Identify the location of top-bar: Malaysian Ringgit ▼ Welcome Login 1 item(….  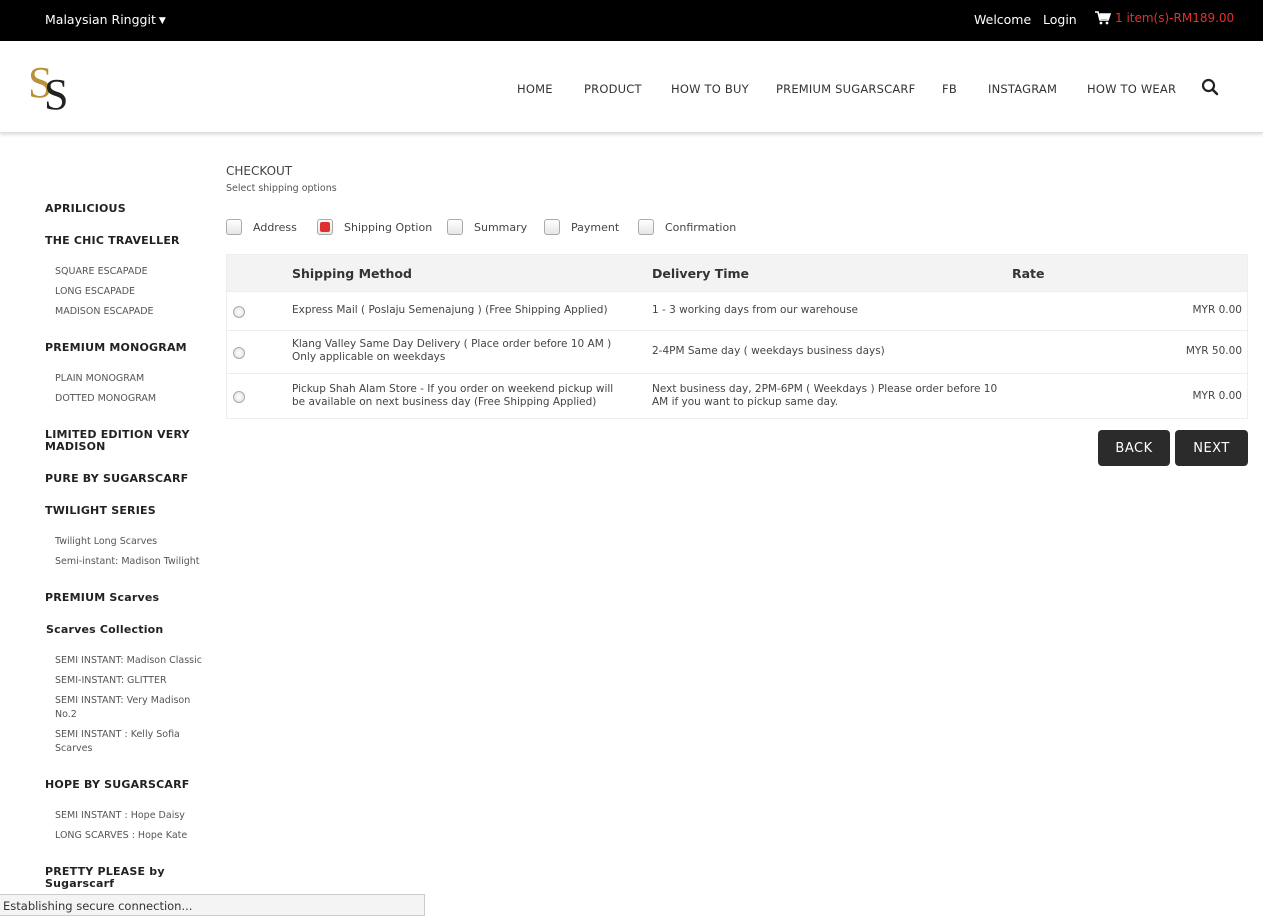
(631, 20).